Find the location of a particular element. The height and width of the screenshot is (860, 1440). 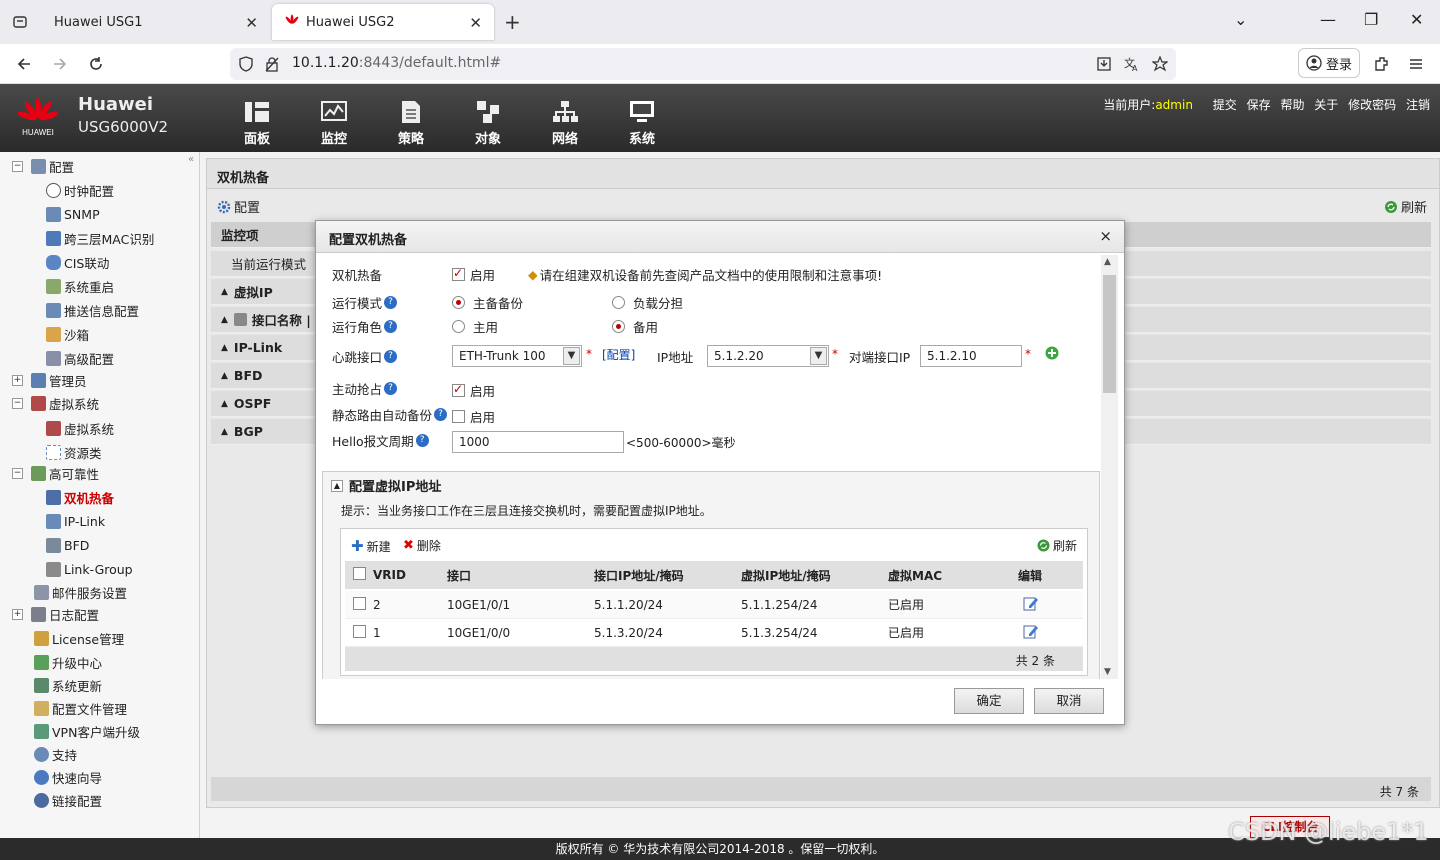

logout-link: 注销 is located at coordinates (1418, 105).